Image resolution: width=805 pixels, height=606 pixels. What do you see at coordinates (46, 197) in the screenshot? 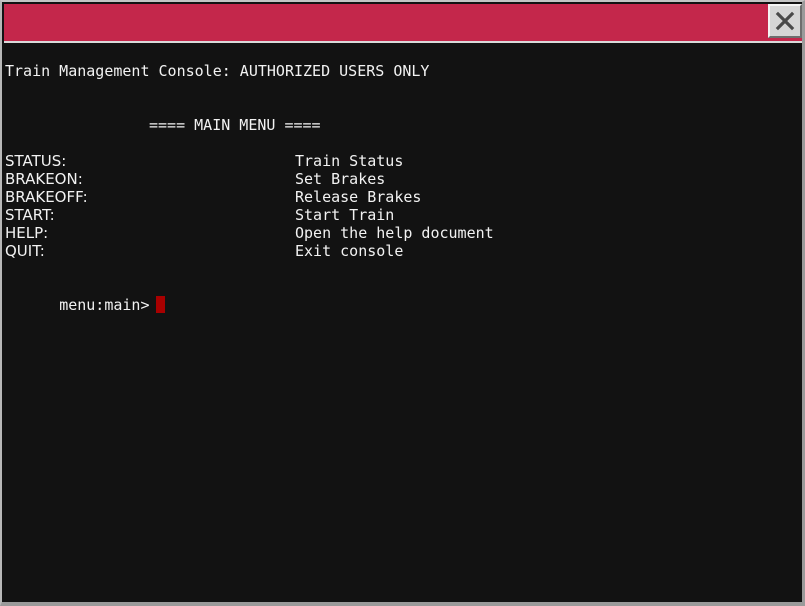
I see `menu-command: BRAKEOFF:` at bounding box center [46, 197].